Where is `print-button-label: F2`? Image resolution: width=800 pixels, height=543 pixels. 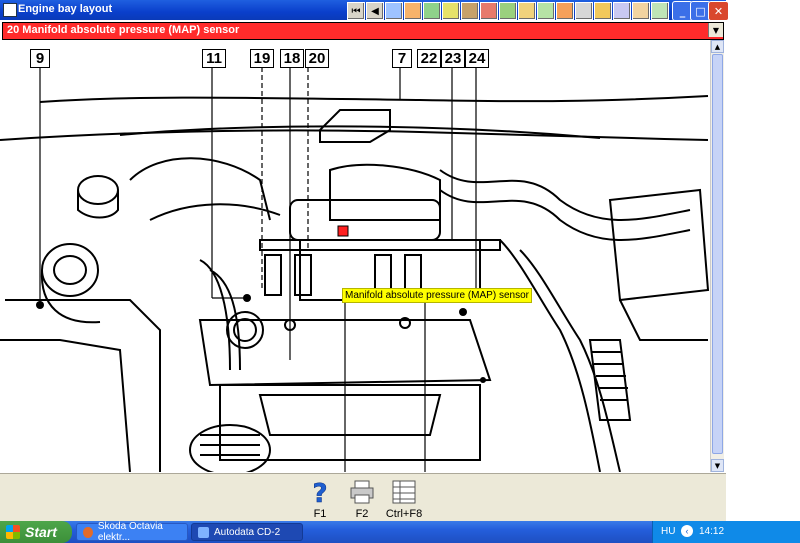 print-button-label: F2 is located at coordinates (362, 514).